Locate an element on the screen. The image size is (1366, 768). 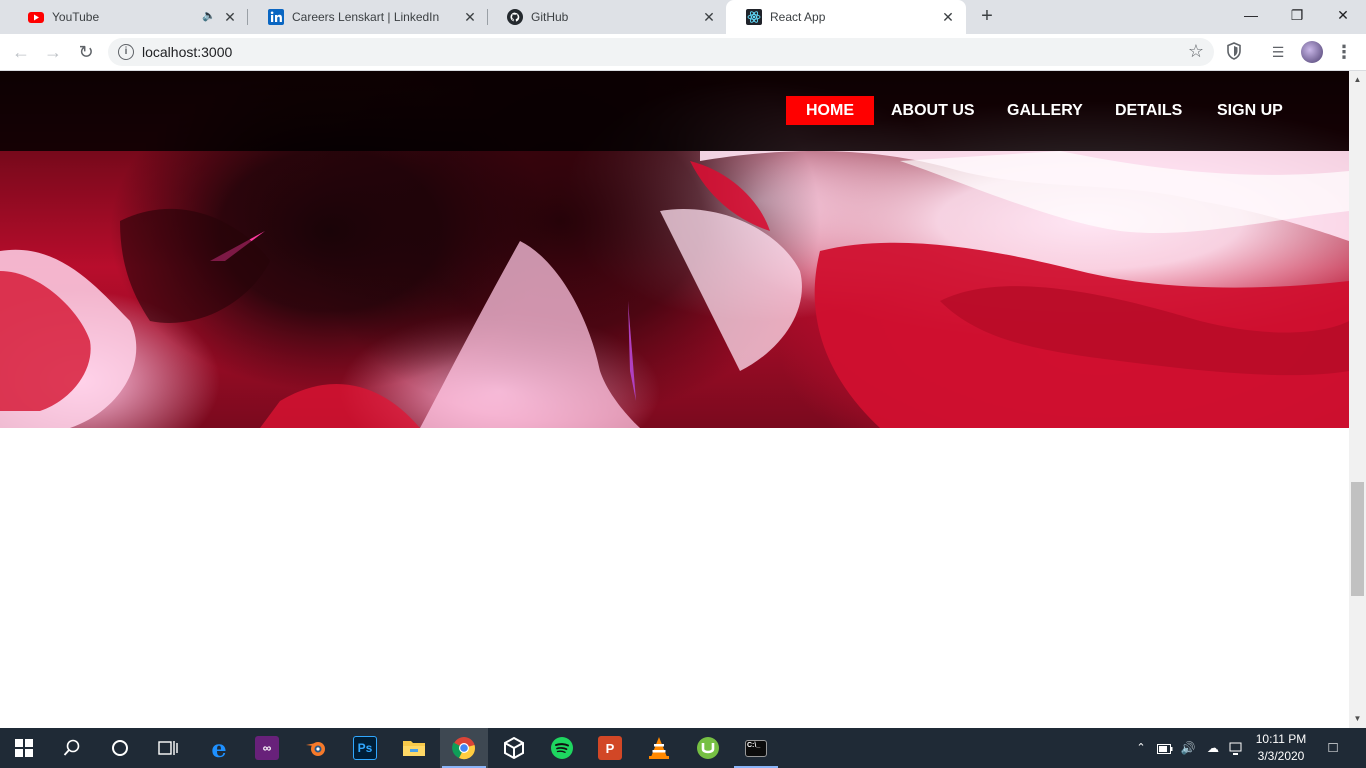
photoshop-icon: Ps is located at coordinates (365, 748).